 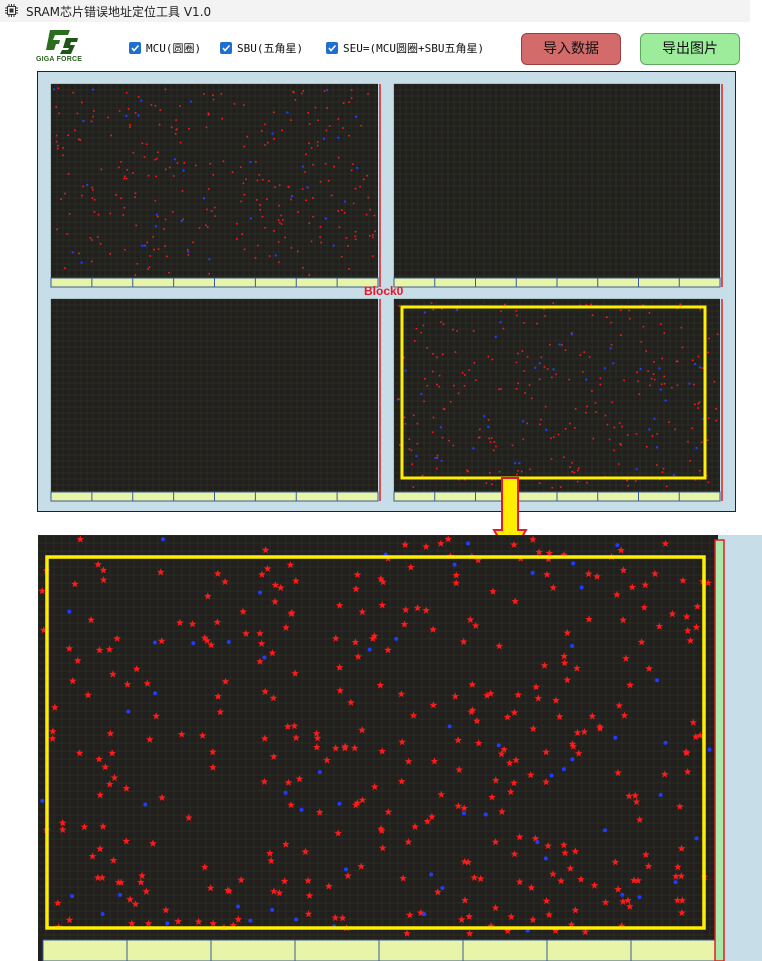 What do you see at coordinates (405, 48) in the screenshot?
I see `seu-checkbox: SEU=(MCU圆圈+SBU五角星)` at bounding box center [405, 48].